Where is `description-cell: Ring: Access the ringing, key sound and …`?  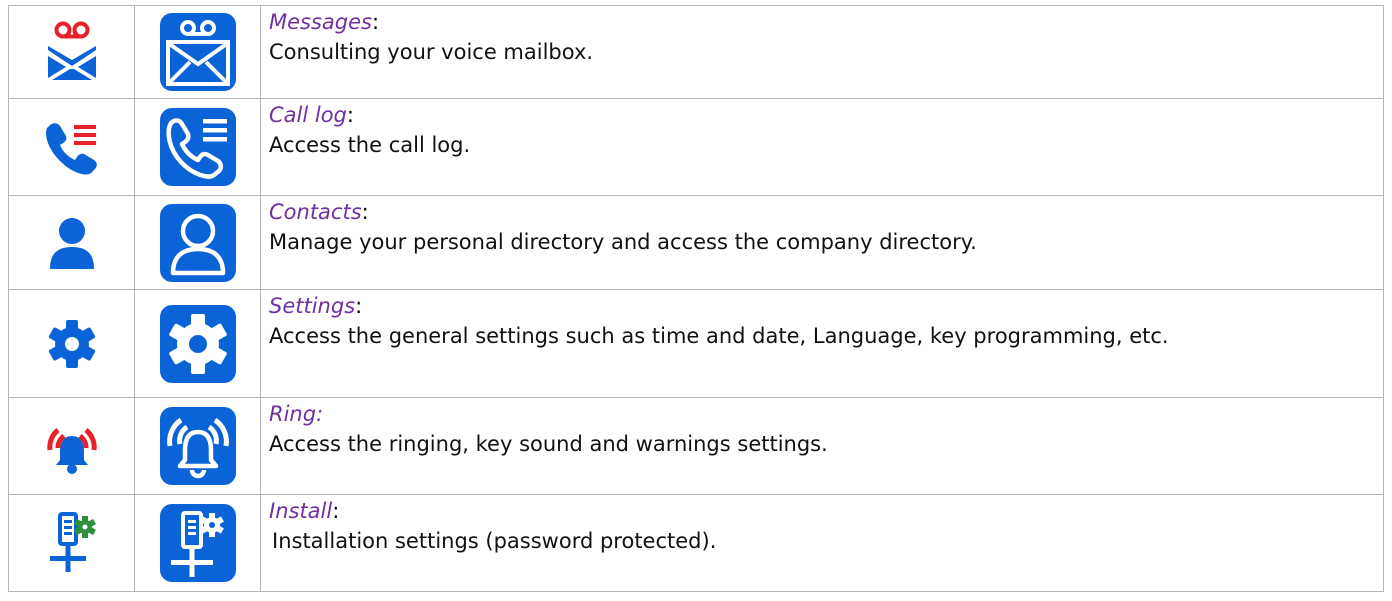 description-cell: Ring: Access the ringing, key sound and … is located at coordinates (822, 446).